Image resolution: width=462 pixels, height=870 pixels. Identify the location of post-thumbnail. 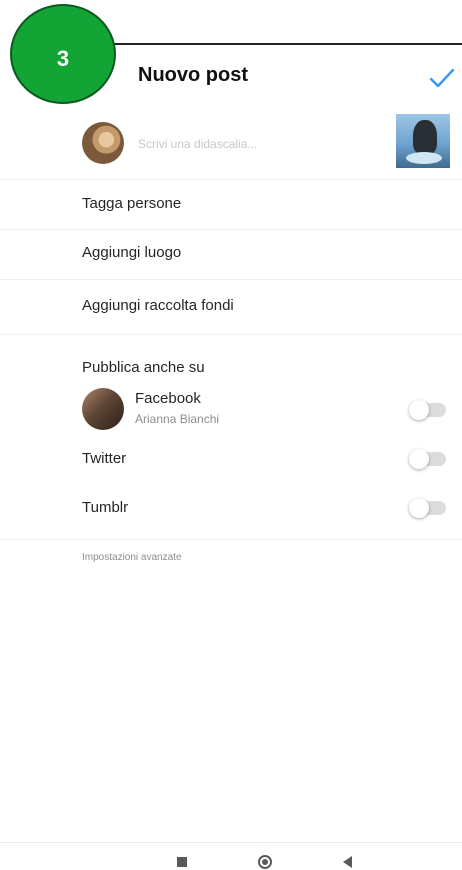
(423, 141).